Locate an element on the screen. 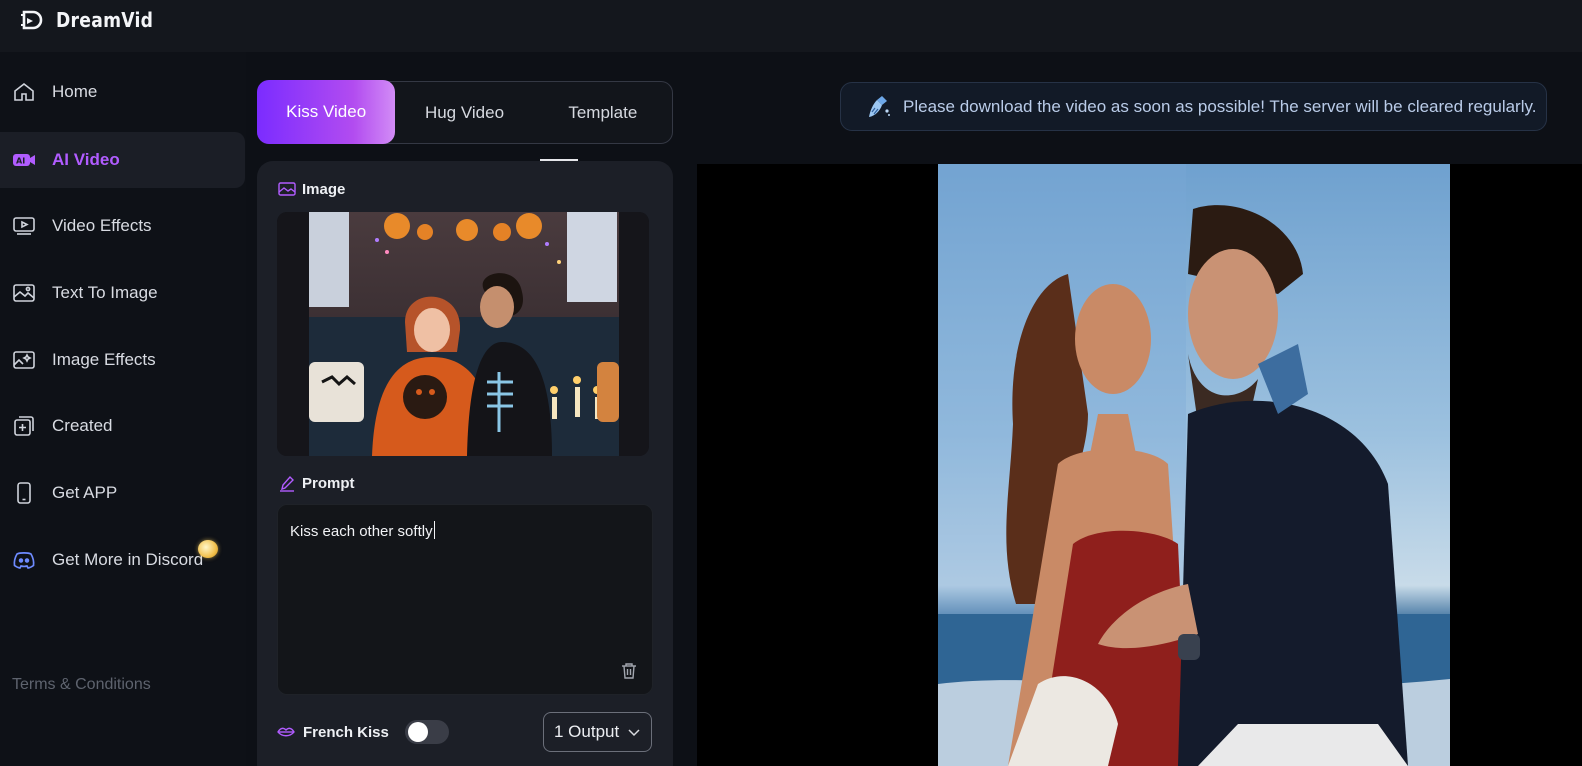 Image resolution: width=1582 pixels, height=766 pixels. text-to-image-icon is located at coordinates (24, 293).